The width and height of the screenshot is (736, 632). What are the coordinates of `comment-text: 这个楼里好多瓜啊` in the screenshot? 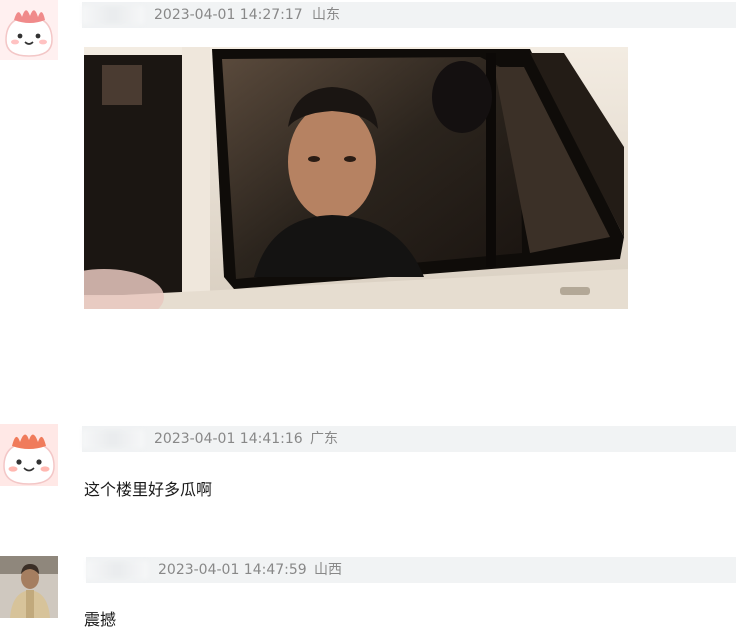 It's located at (148, 489).